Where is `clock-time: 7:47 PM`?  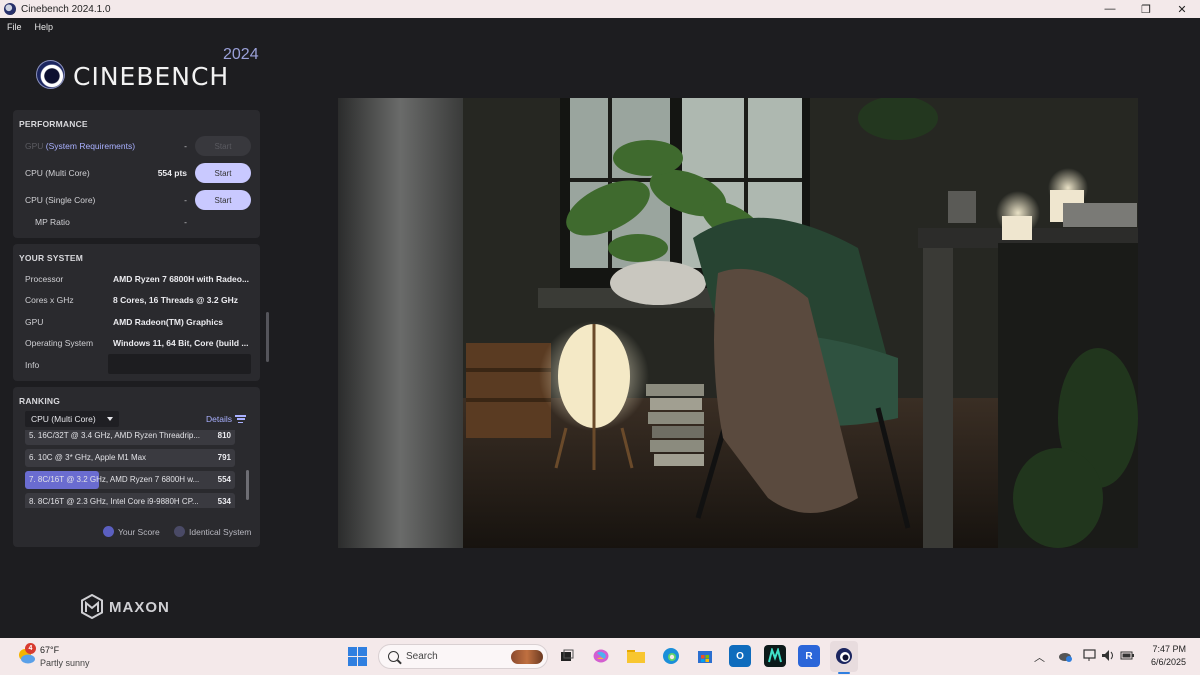 clock-time: 7:47 PM is located at coordinates (1169, 649).